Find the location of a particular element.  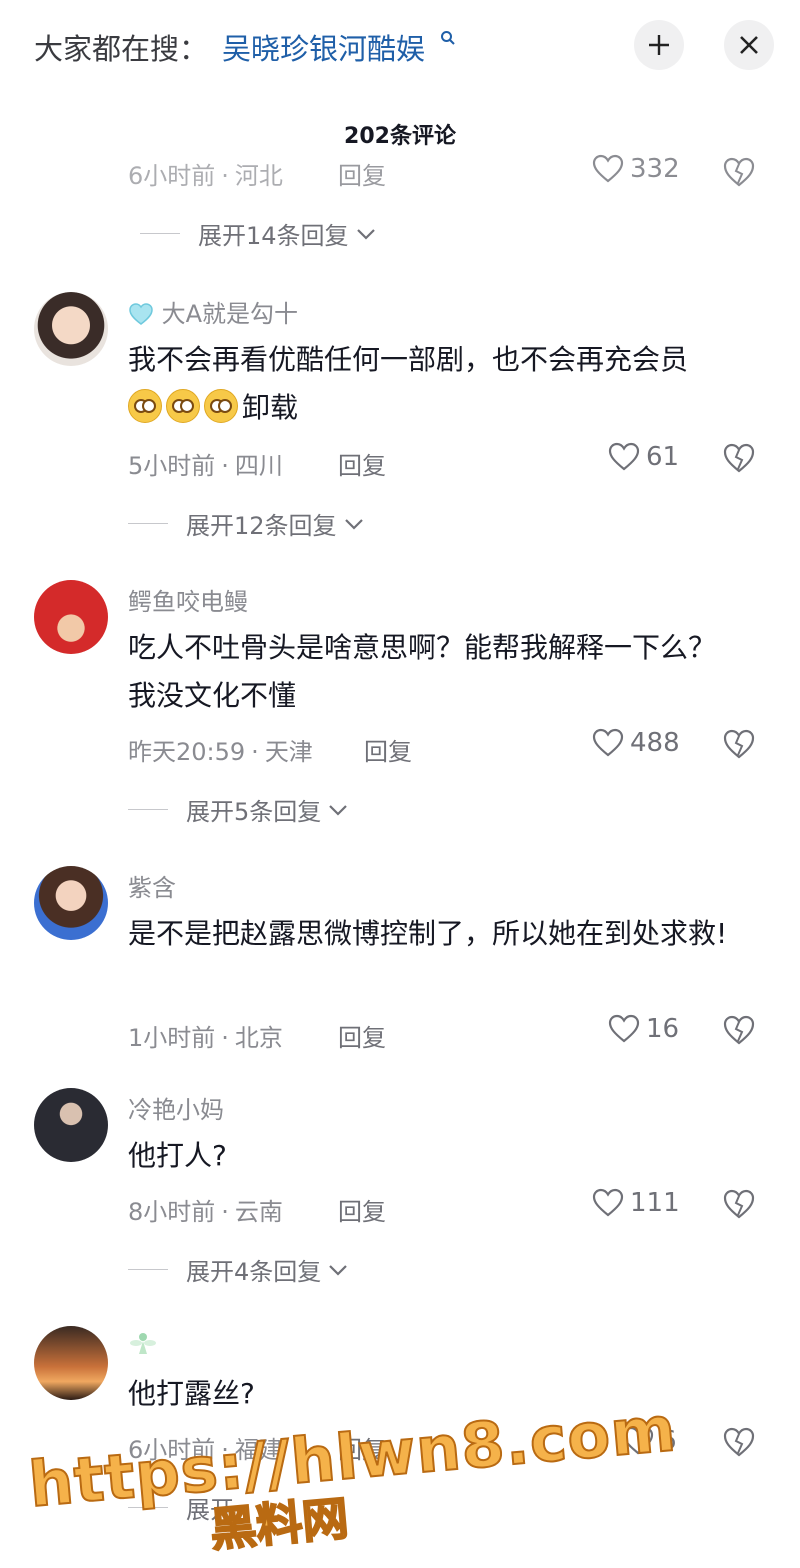

comment-location: 四川 is located at coordinates (258, 466).